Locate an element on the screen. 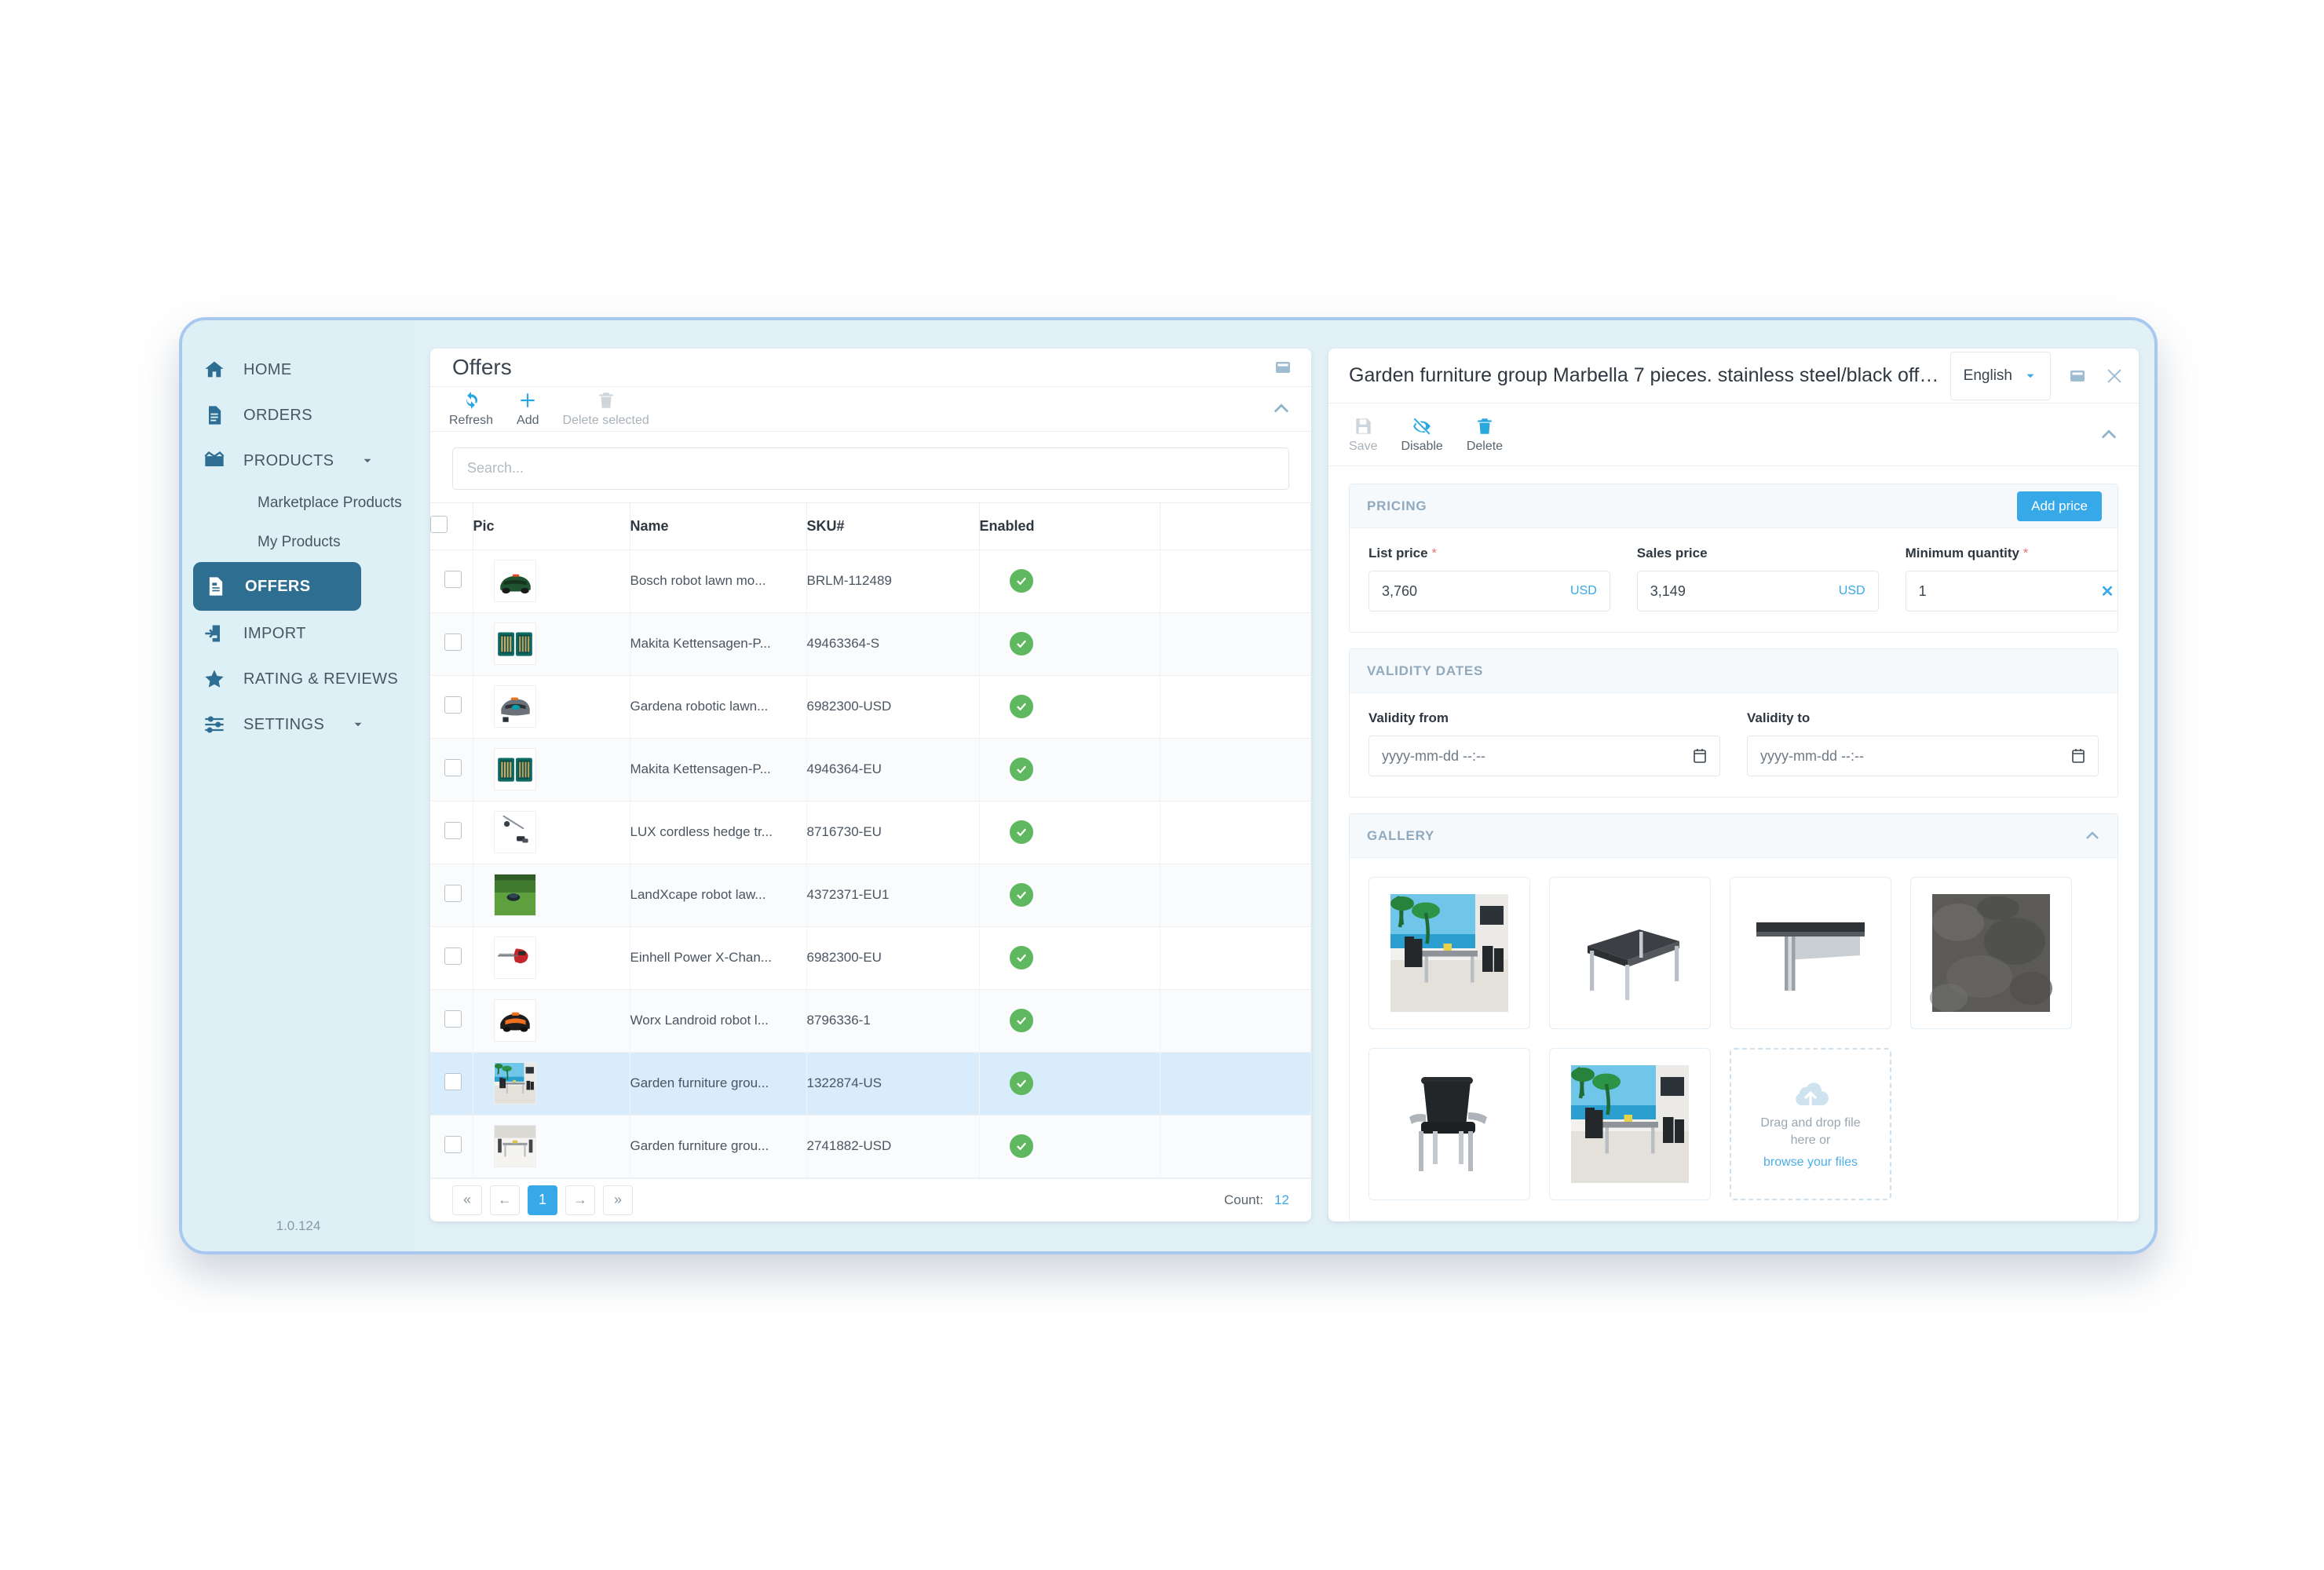 The width and height of the screenshot is (2324, 1570). row-sku-cell: 2741882-USD is located at coordinates (893, 1146).